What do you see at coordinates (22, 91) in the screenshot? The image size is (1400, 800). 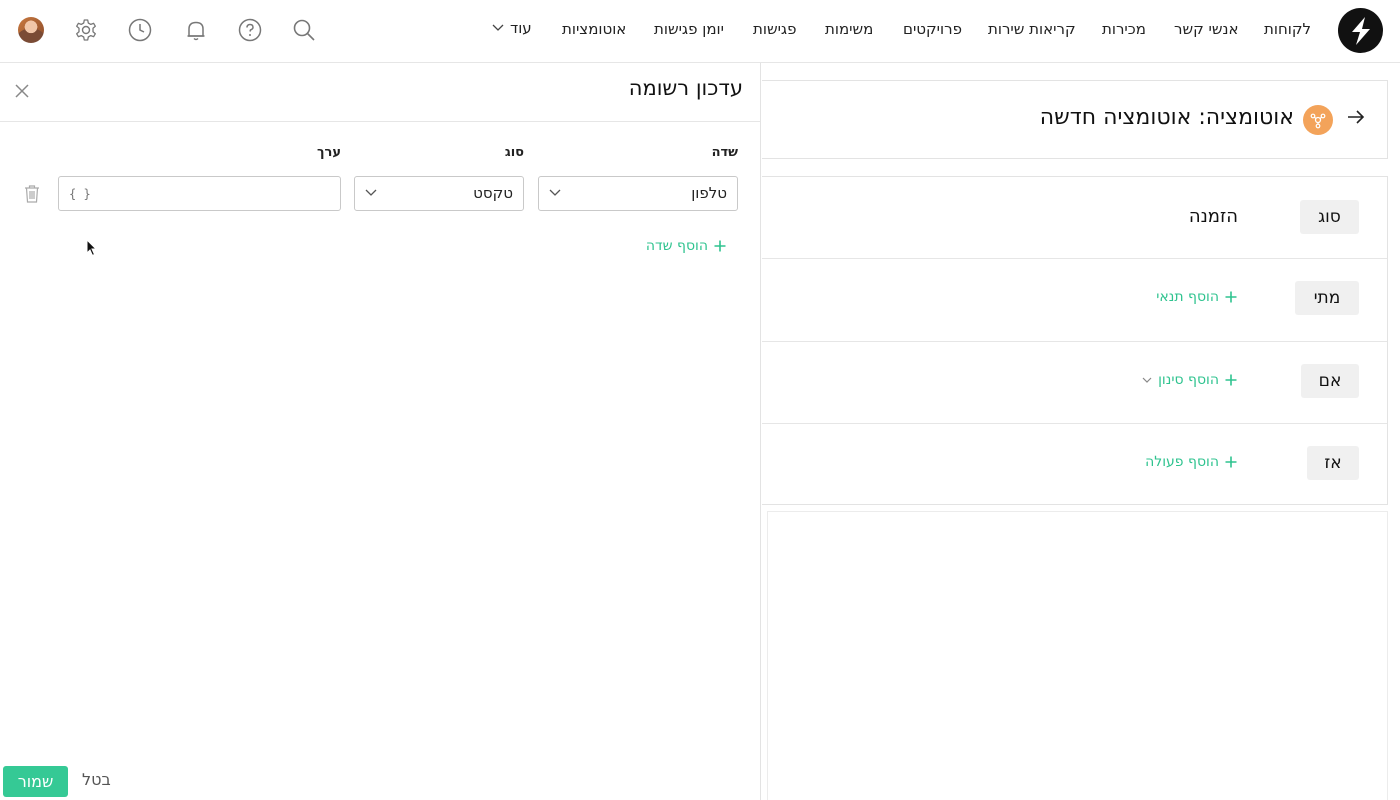 I see `close-icon` at bounding box center [22, 91].